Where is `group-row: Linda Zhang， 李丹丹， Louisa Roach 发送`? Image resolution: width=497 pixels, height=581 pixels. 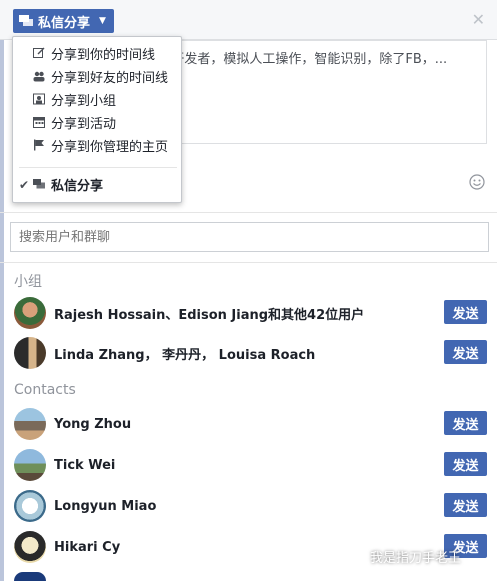
group-row: Linda Zhang， 李丹丹， Louisa Roach 发送 is located at coordinates (250, 353).